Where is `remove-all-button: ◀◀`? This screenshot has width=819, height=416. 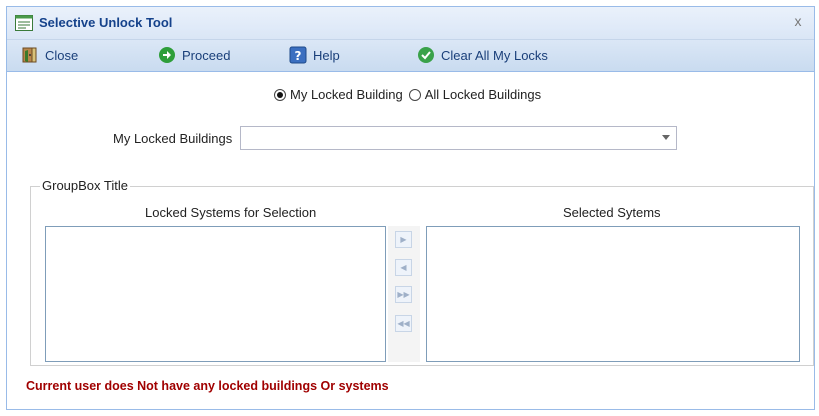 remove-all-button: ◀◀ is located at coordinates (403, 323).